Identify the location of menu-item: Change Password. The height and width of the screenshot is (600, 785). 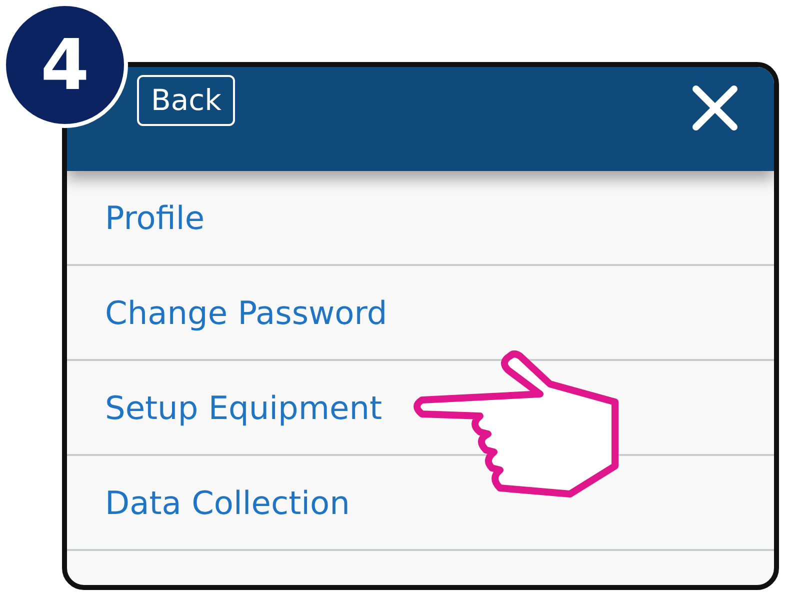
(246, 312).